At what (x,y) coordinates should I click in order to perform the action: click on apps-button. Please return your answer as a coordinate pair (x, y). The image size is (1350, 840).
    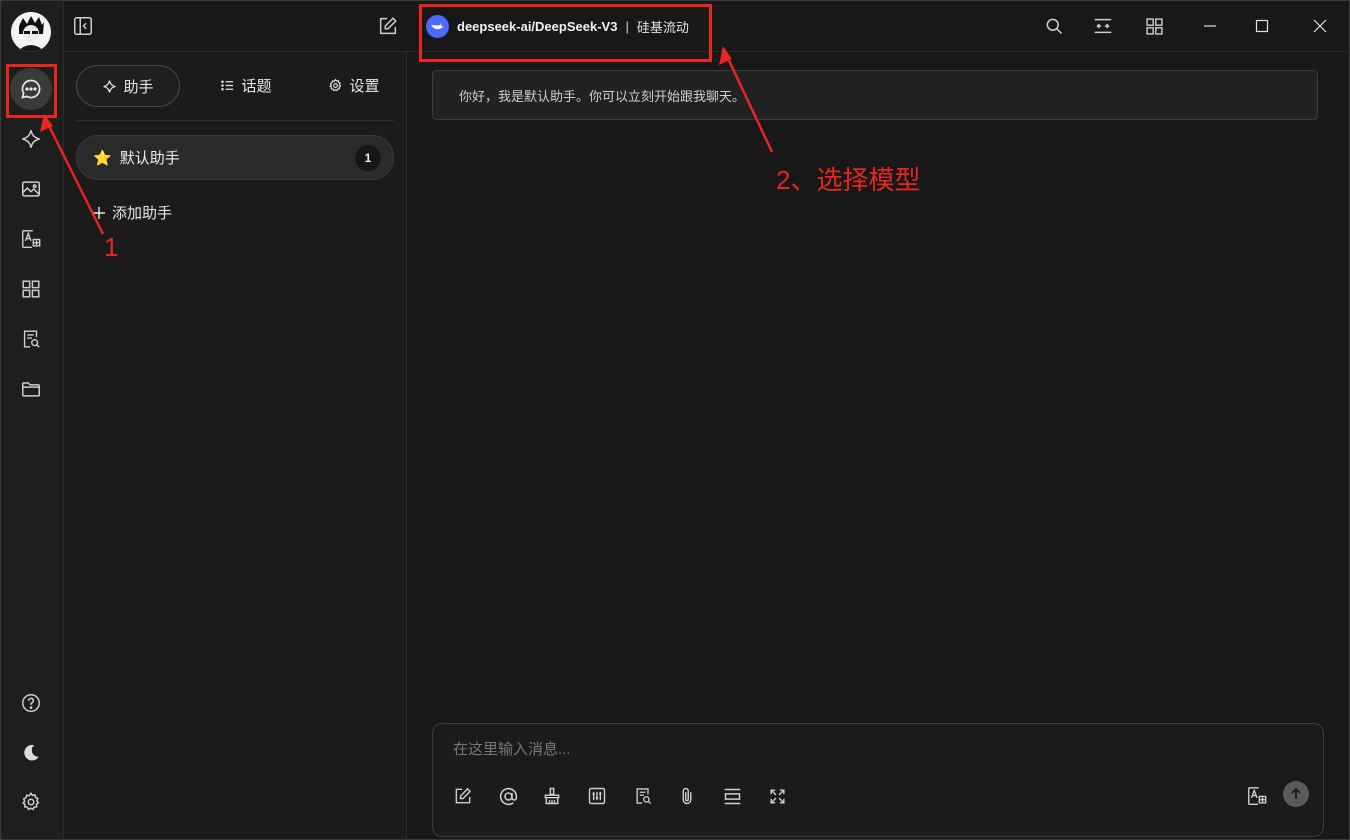
    Looking at the image, I should click on (1154, 26).